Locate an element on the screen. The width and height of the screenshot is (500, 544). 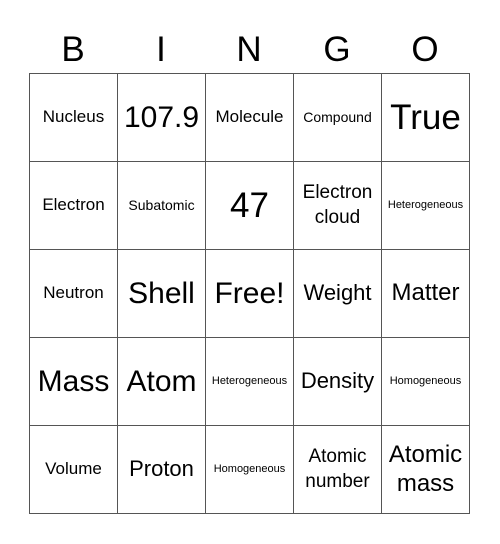
header-letter-n: N is located at coordinates (249, 49).